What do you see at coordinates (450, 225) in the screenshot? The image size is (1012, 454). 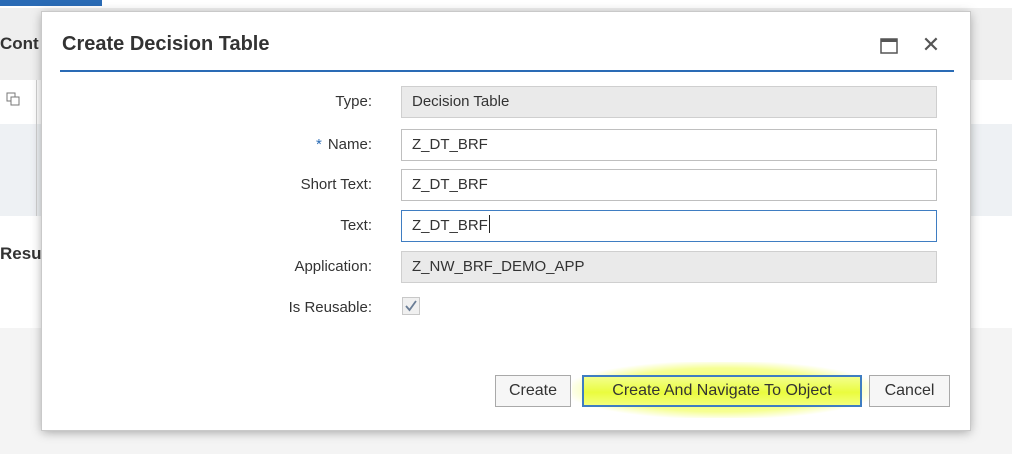 I see `text-input-value: Z_DT_BRF` at bounding box center [450, 225].